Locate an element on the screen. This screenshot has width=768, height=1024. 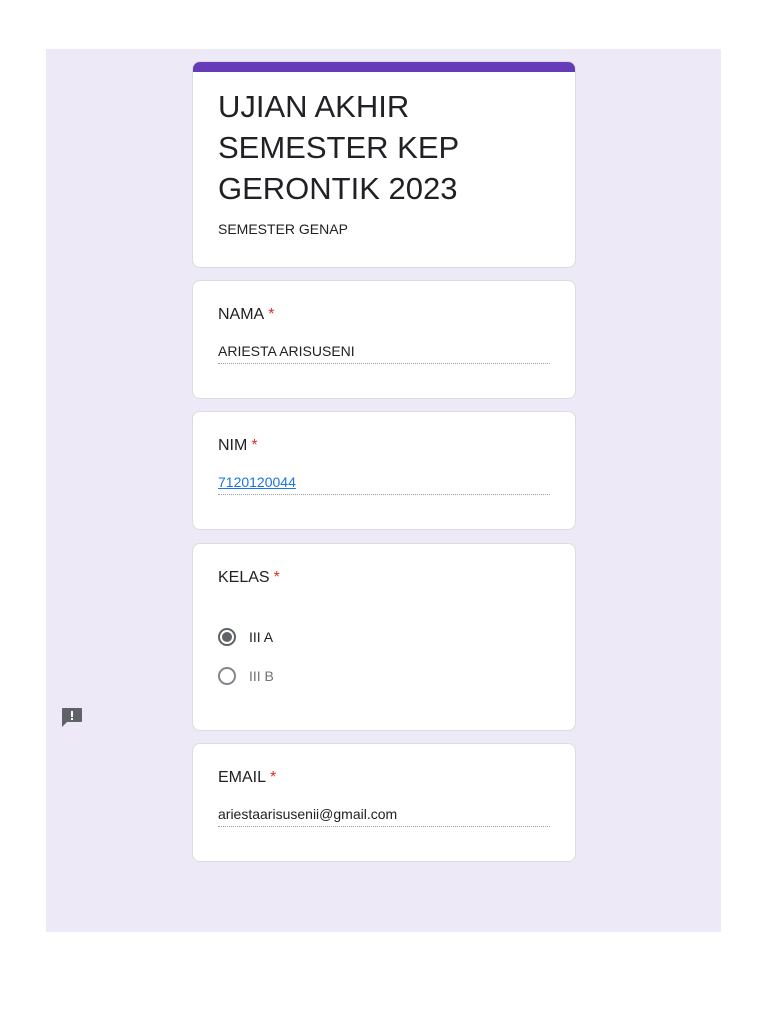
question-label-nim: NIM * is located at coordinates (238, 446).